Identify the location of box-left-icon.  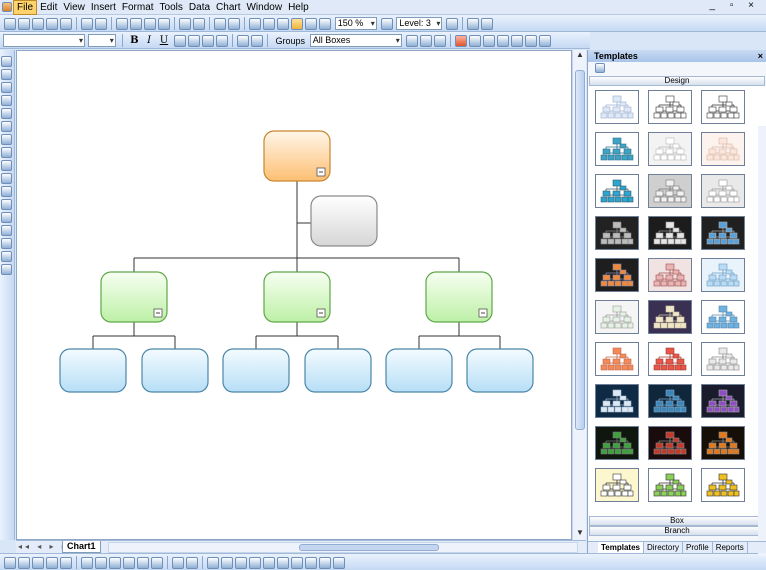
(6, 139).